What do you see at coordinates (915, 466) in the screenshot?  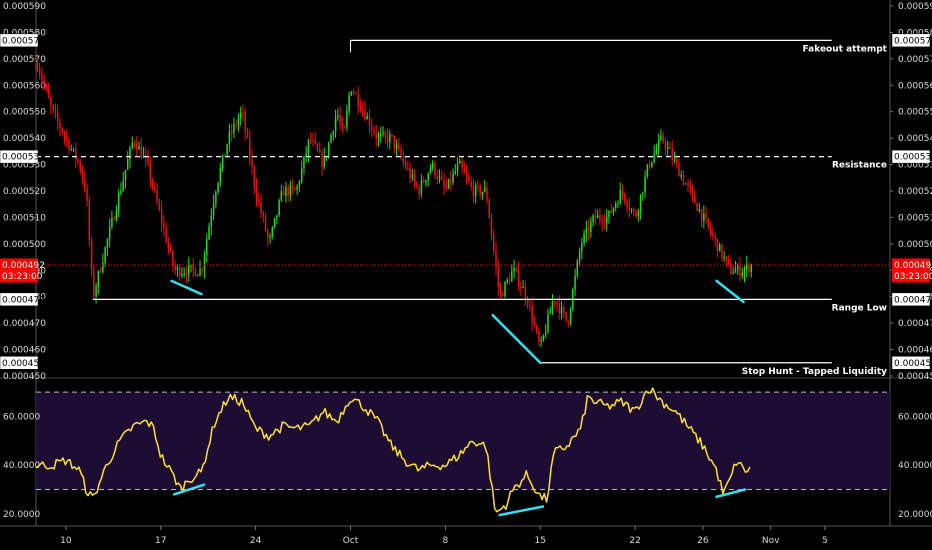 I see `rsi-ytick-right: 40.0000` at bounding box center [915, 466].